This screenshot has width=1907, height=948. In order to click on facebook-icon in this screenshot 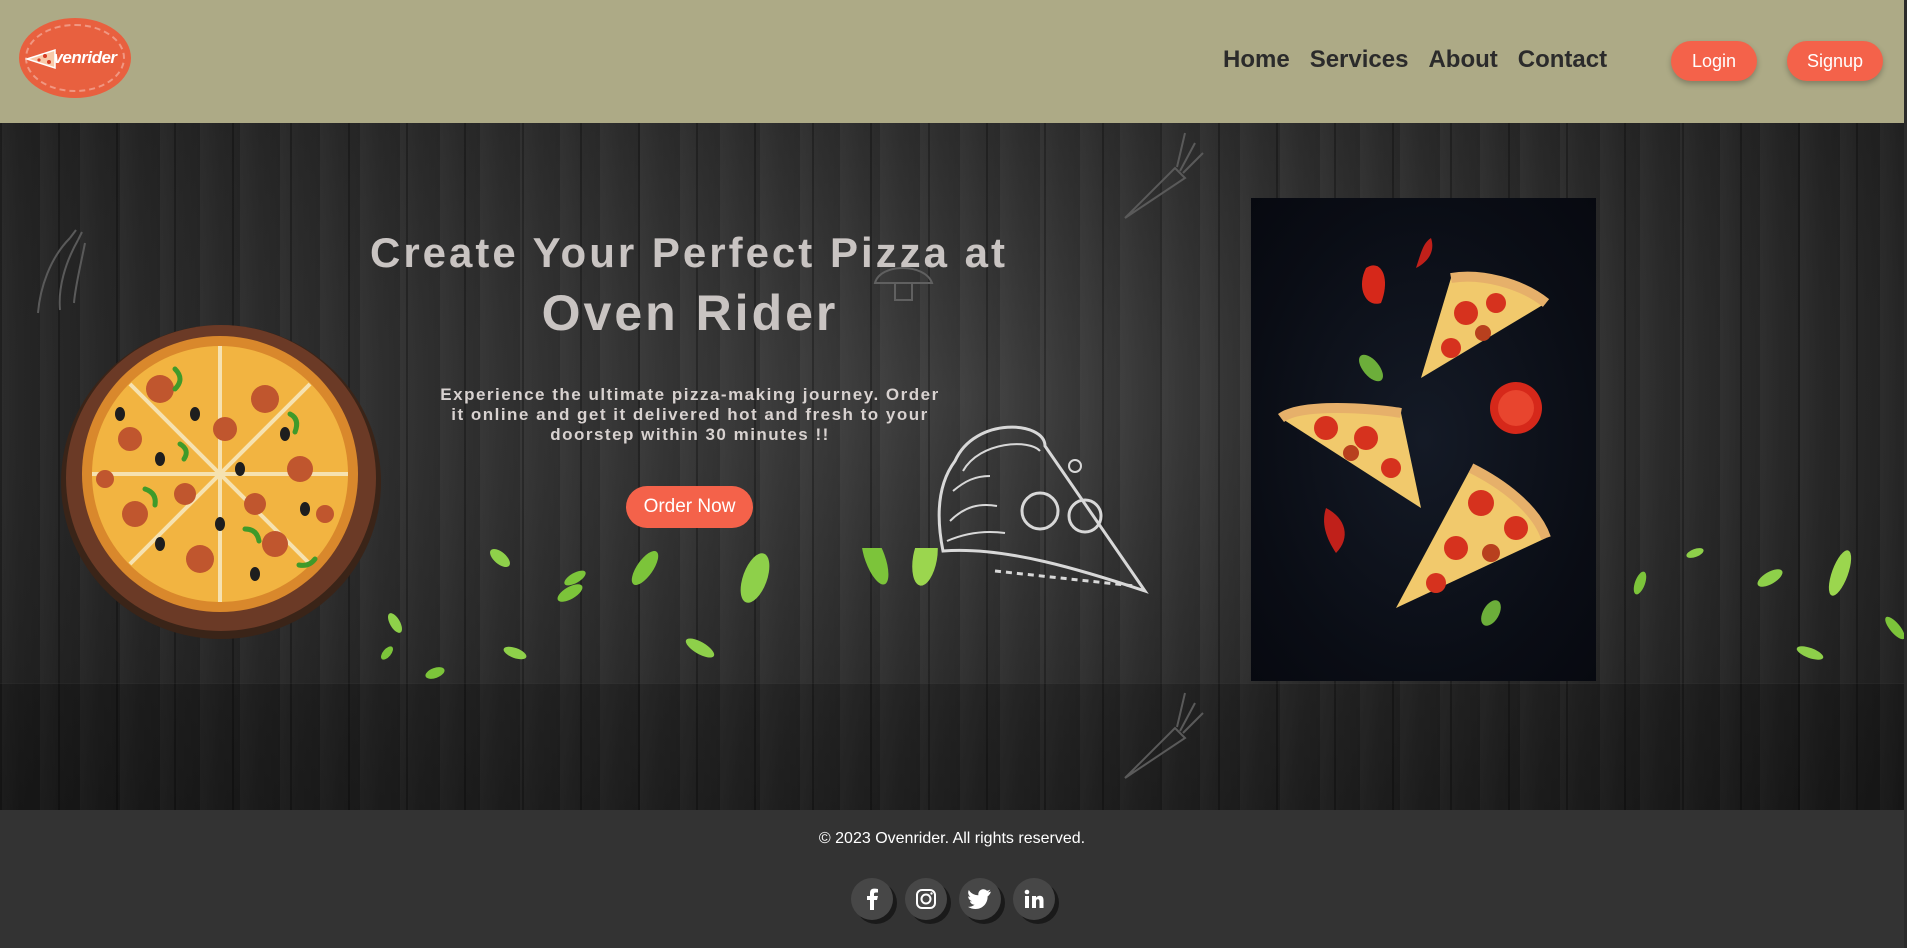, I will do `click(872, 899)`.